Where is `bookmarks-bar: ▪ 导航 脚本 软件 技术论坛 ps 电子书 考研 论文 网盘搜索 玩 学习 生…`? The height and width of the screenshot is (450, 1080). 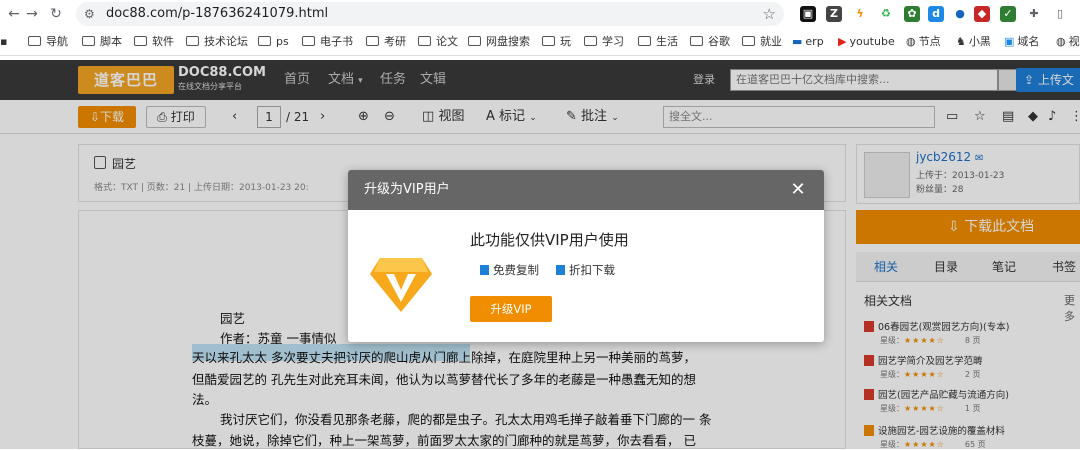
bookmarks-bar: ▪ 导航 脚本 软件 技术论坛 ps 电子书 考研 论文 网盘搜索 玩 学习 生… is located at coordinates (540, 42).